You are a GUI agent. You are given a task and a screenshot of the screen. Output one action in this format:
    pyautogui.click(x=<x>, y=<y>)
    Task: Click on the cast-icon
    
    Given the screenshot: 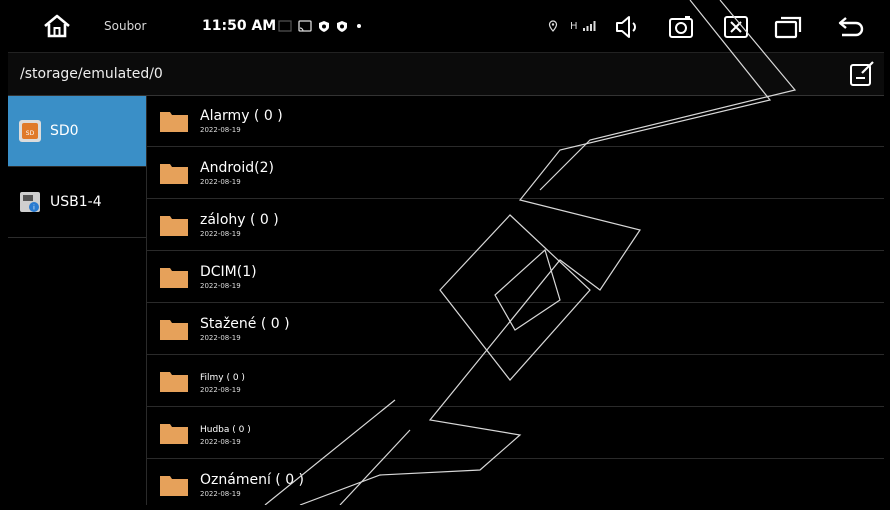 What is the action you would take?
    pyautogui.click(x=305, y=26)
    